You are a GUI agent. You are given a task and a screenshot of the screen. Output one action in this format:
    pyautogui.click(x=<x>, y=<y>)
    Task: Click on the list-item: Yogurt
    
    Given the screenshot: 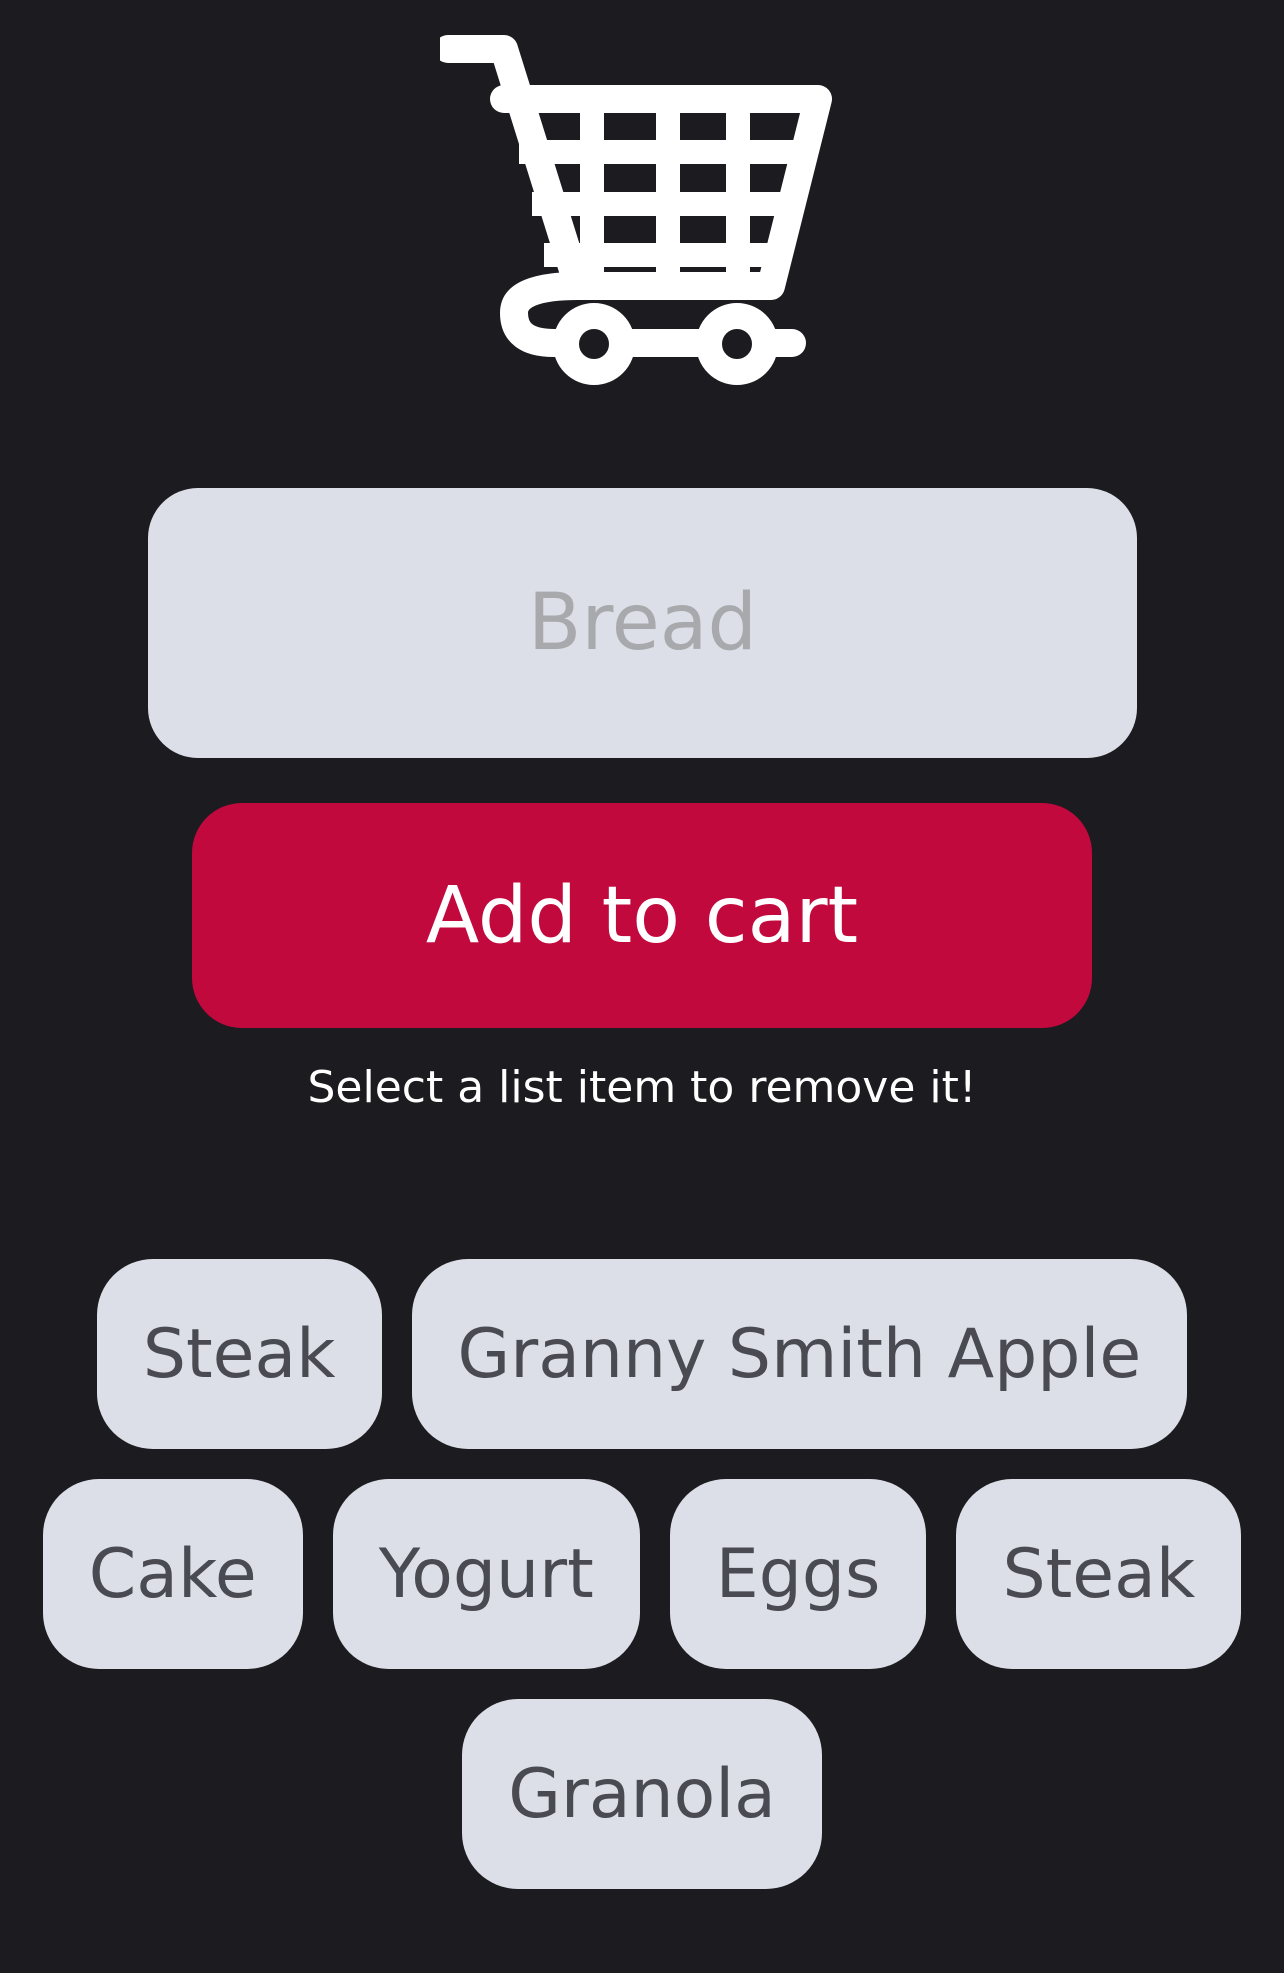 What is the action you would take?
    pyautogui.click(x=486, y=1574)
    